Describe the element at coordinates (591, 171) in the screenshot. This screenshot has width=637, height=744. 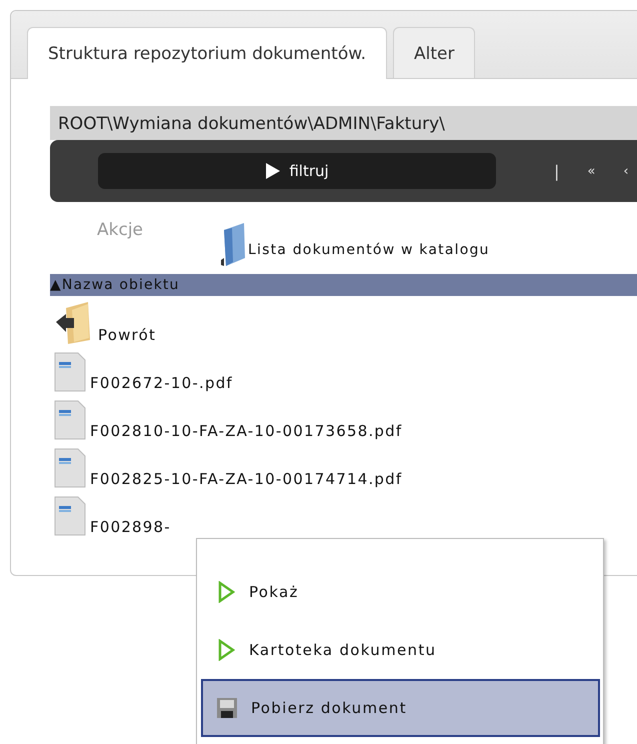
I see `pager-link: «` at that location.